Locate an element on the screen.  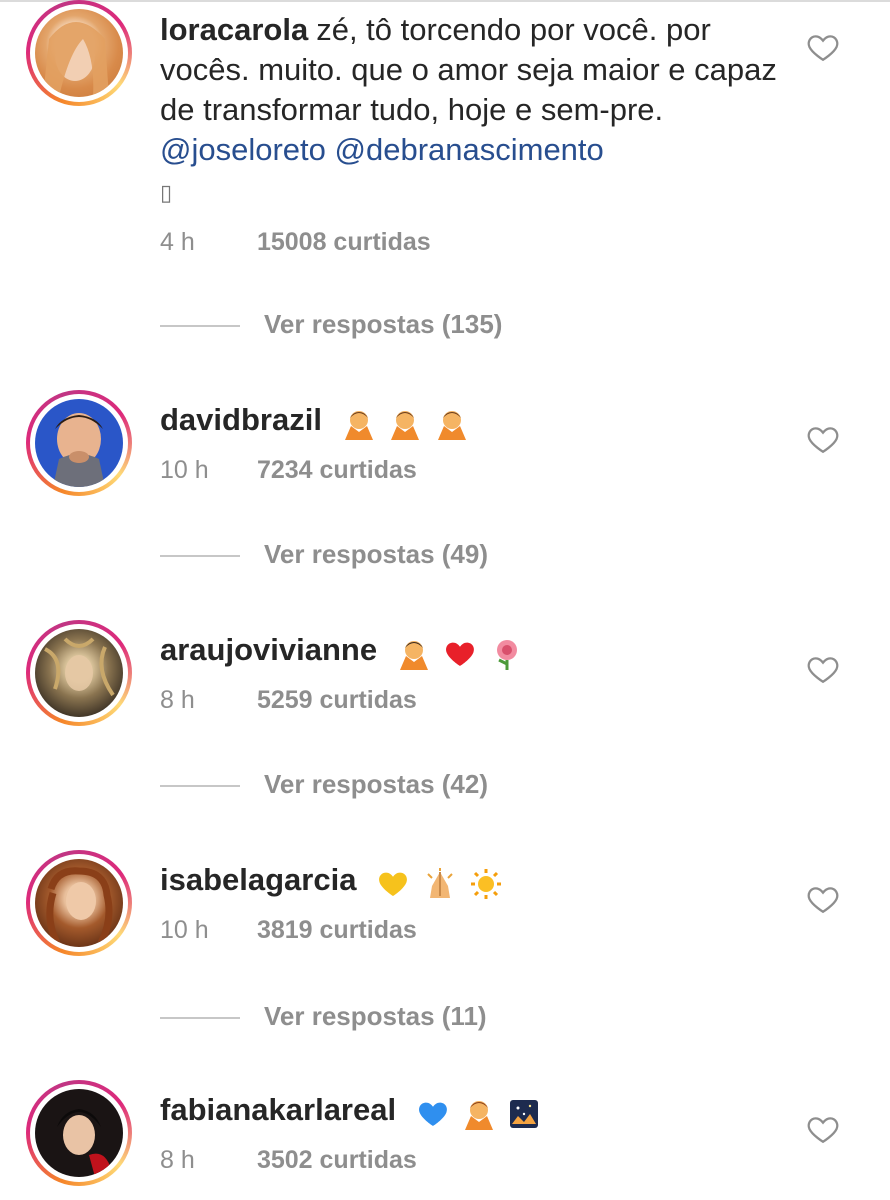
red-heart-emoji is located at coordinates (460, 654).